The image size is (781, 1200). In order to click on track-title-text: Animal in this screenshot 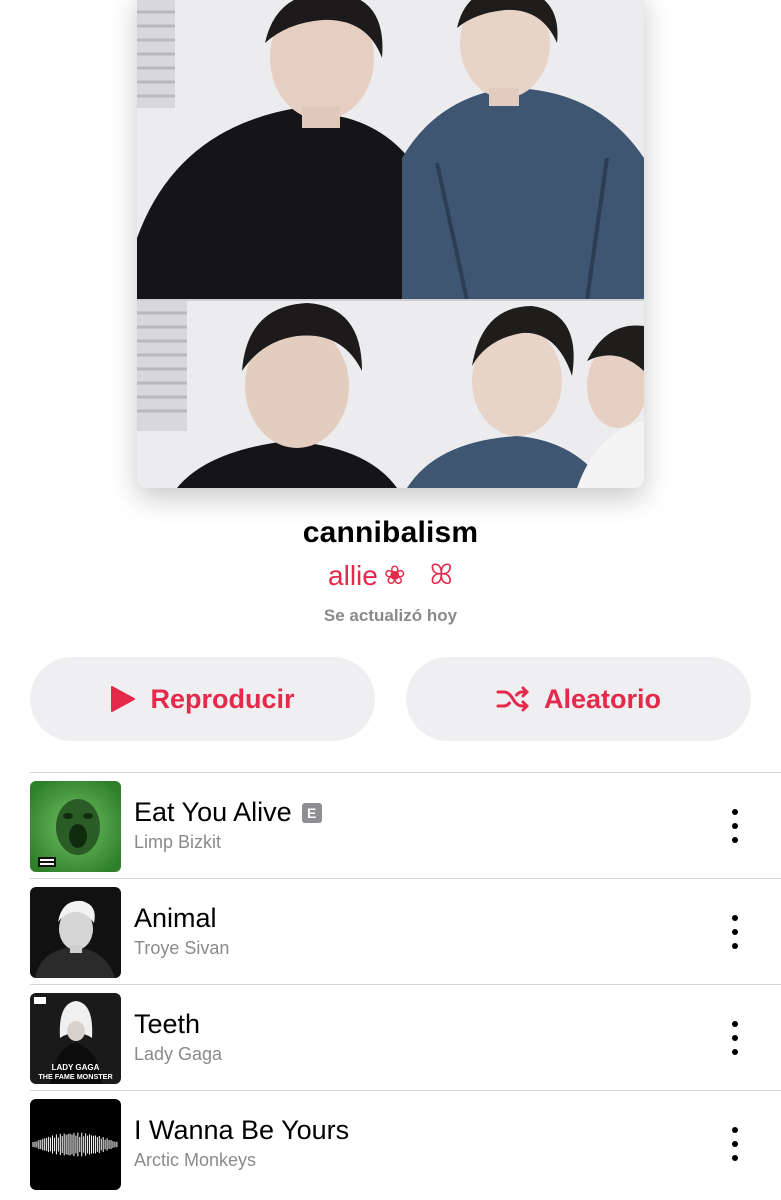, I will do `click(175, 918)`.